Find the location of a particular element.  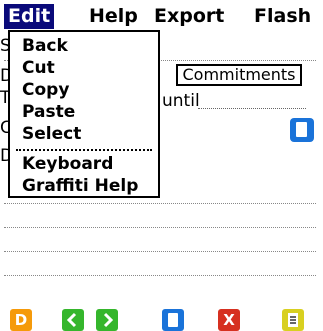

menu-export: Export is located at coordinates (189, 16).